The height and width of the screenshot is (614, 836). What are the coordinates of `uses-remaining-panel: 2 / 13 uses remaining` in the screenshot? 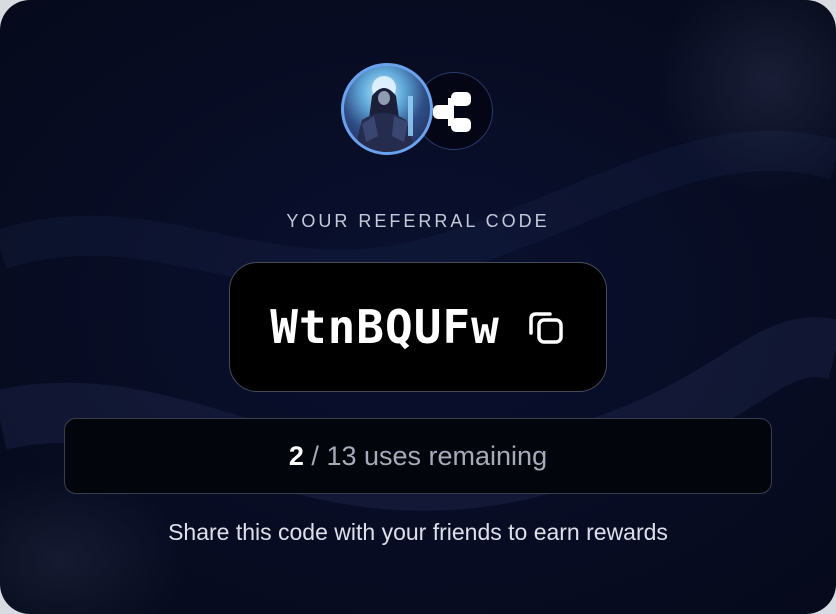 It's located at (418, 456).